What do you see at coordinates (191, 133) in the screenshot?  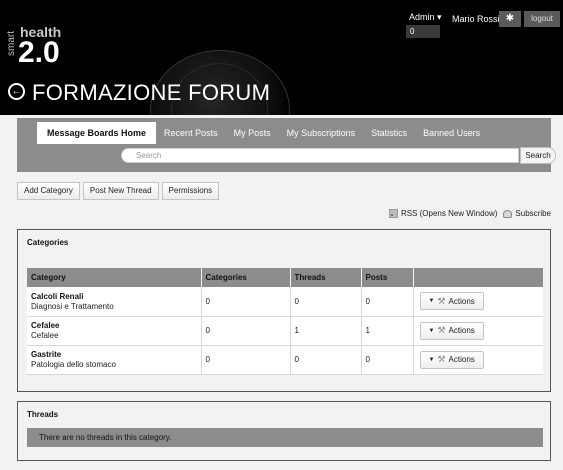 I see `tab-recent-posts: Recent Posts` at bounding box center [191, 133].